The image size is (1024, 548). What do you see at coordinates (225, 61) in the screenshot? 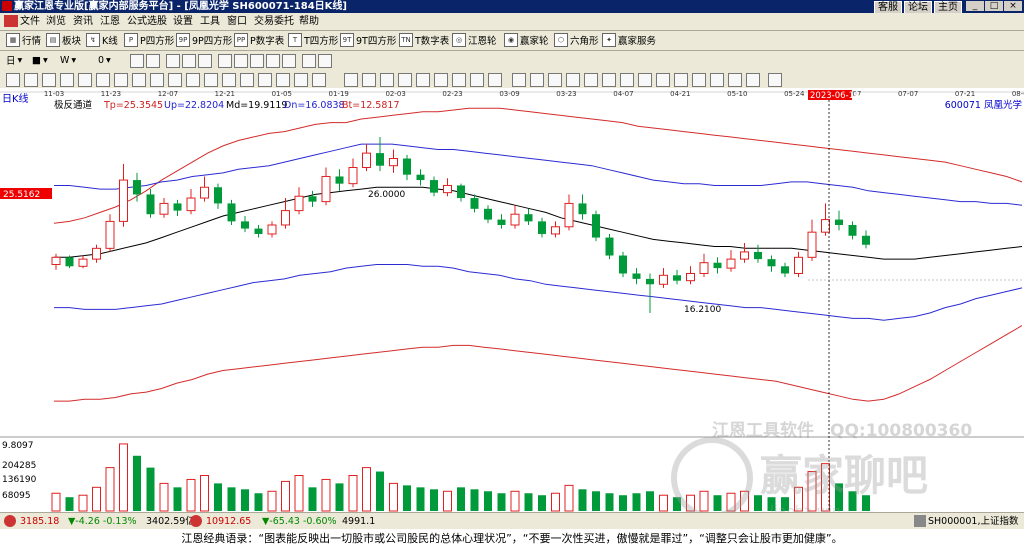
I see `diamond-up-icon` at bounding box center [225, 61].